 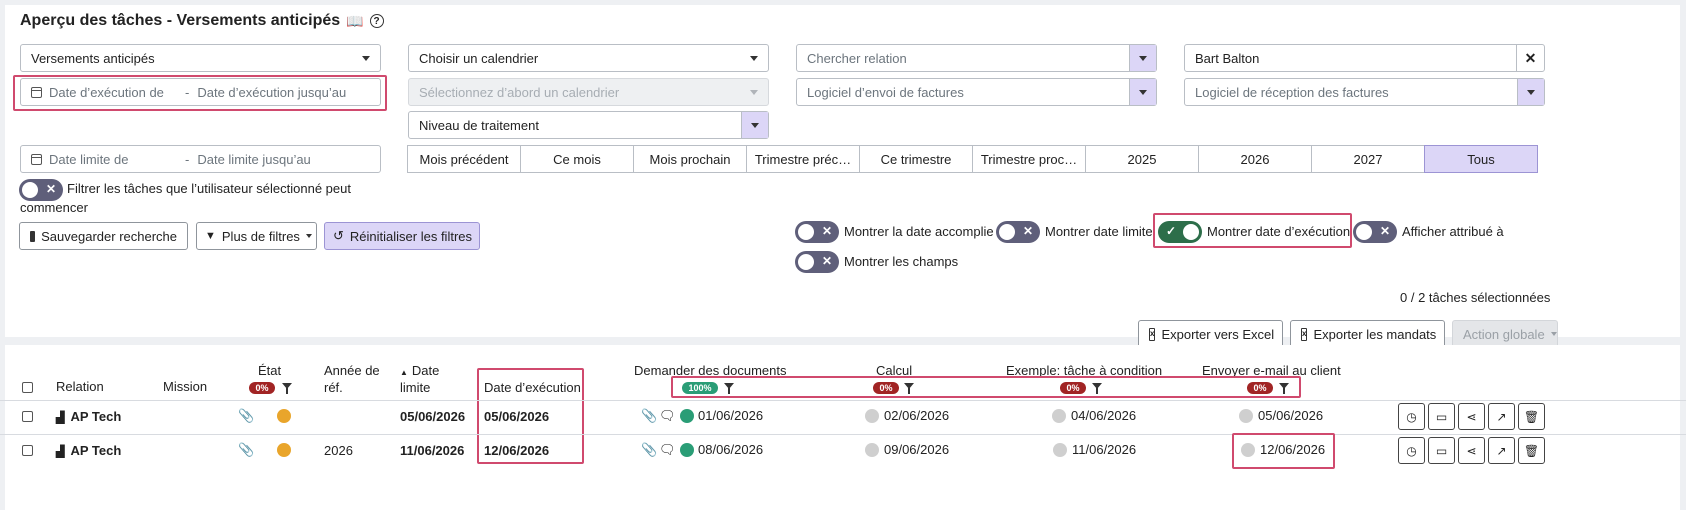 I want to click on receive-software-placeholder: Logiciel de réception des factures, so click(x=1292, y=92).